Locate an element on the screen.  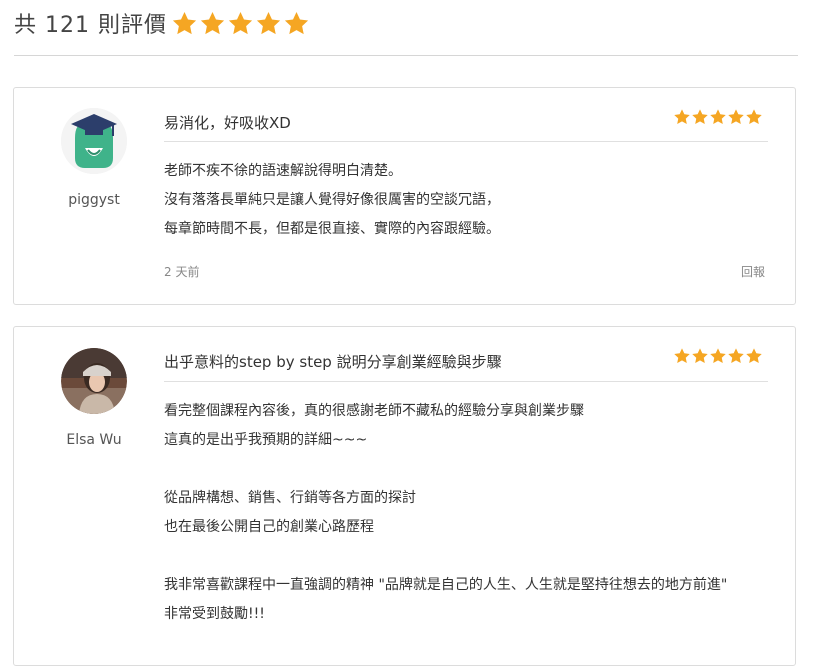
graduation-cap-mascot-icon is located at coordinates (94, 141).